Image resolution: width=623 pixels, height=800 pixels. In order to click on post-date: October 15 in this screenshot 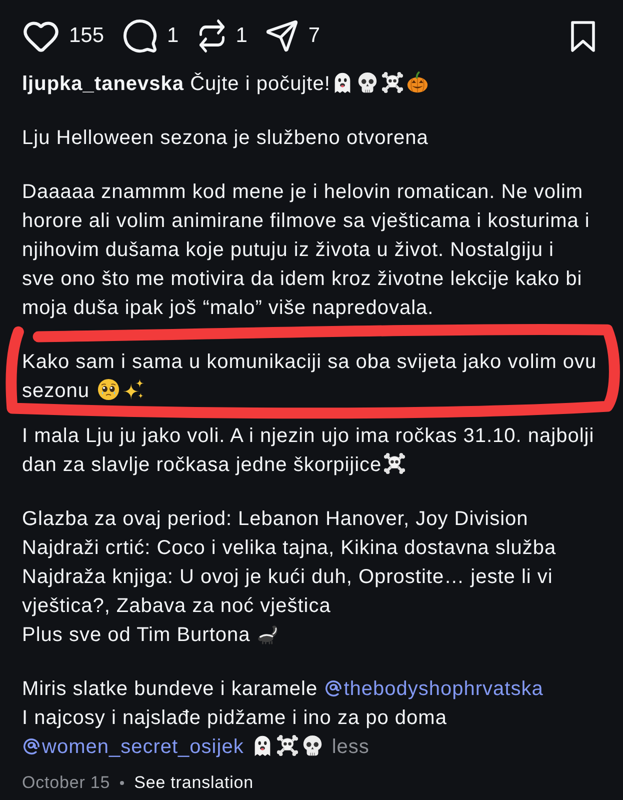, I will do `click(66, 783)`.